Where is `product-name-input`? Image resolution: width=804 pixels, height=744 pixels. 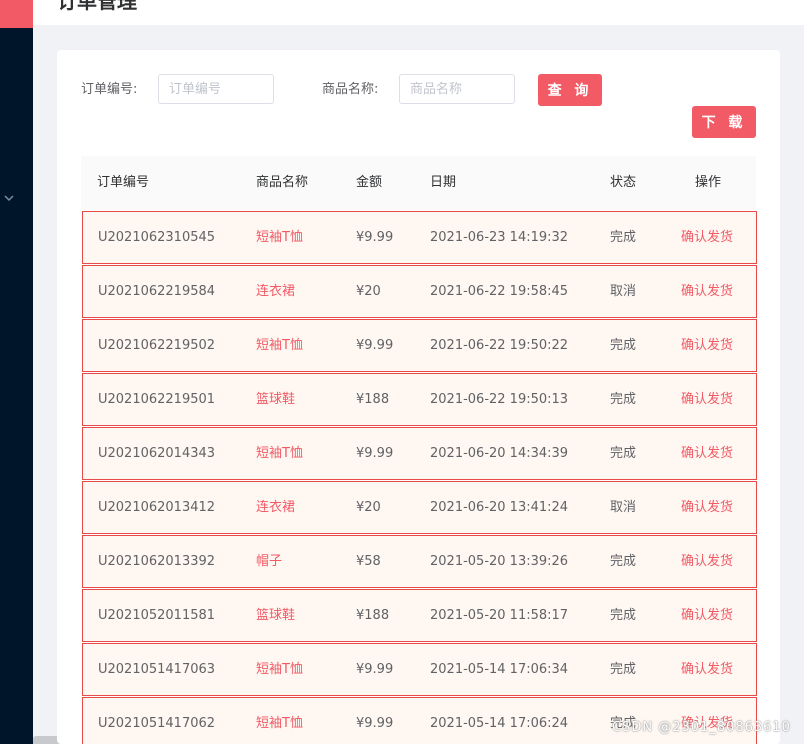
product-name-input is located at coordinates (457, 89).